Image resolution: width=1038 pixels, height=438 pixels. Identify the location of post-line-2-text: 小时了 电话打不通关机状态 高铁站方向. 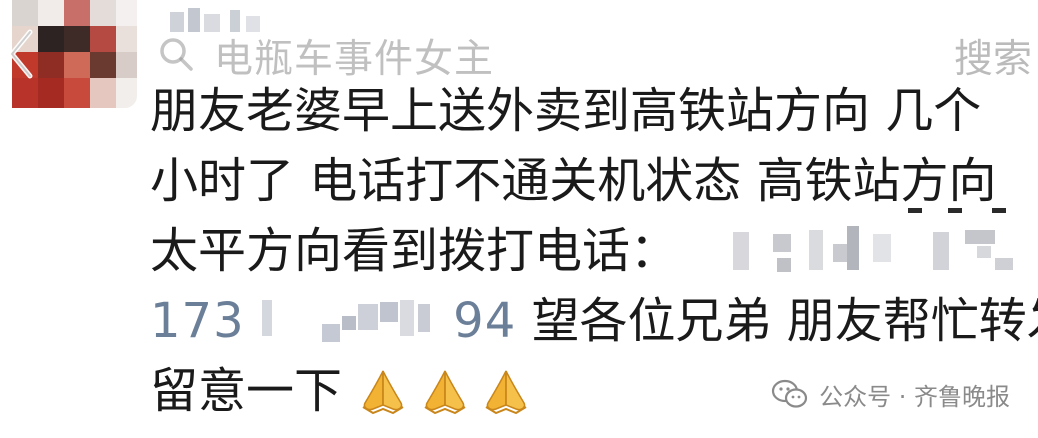
(573, 181).